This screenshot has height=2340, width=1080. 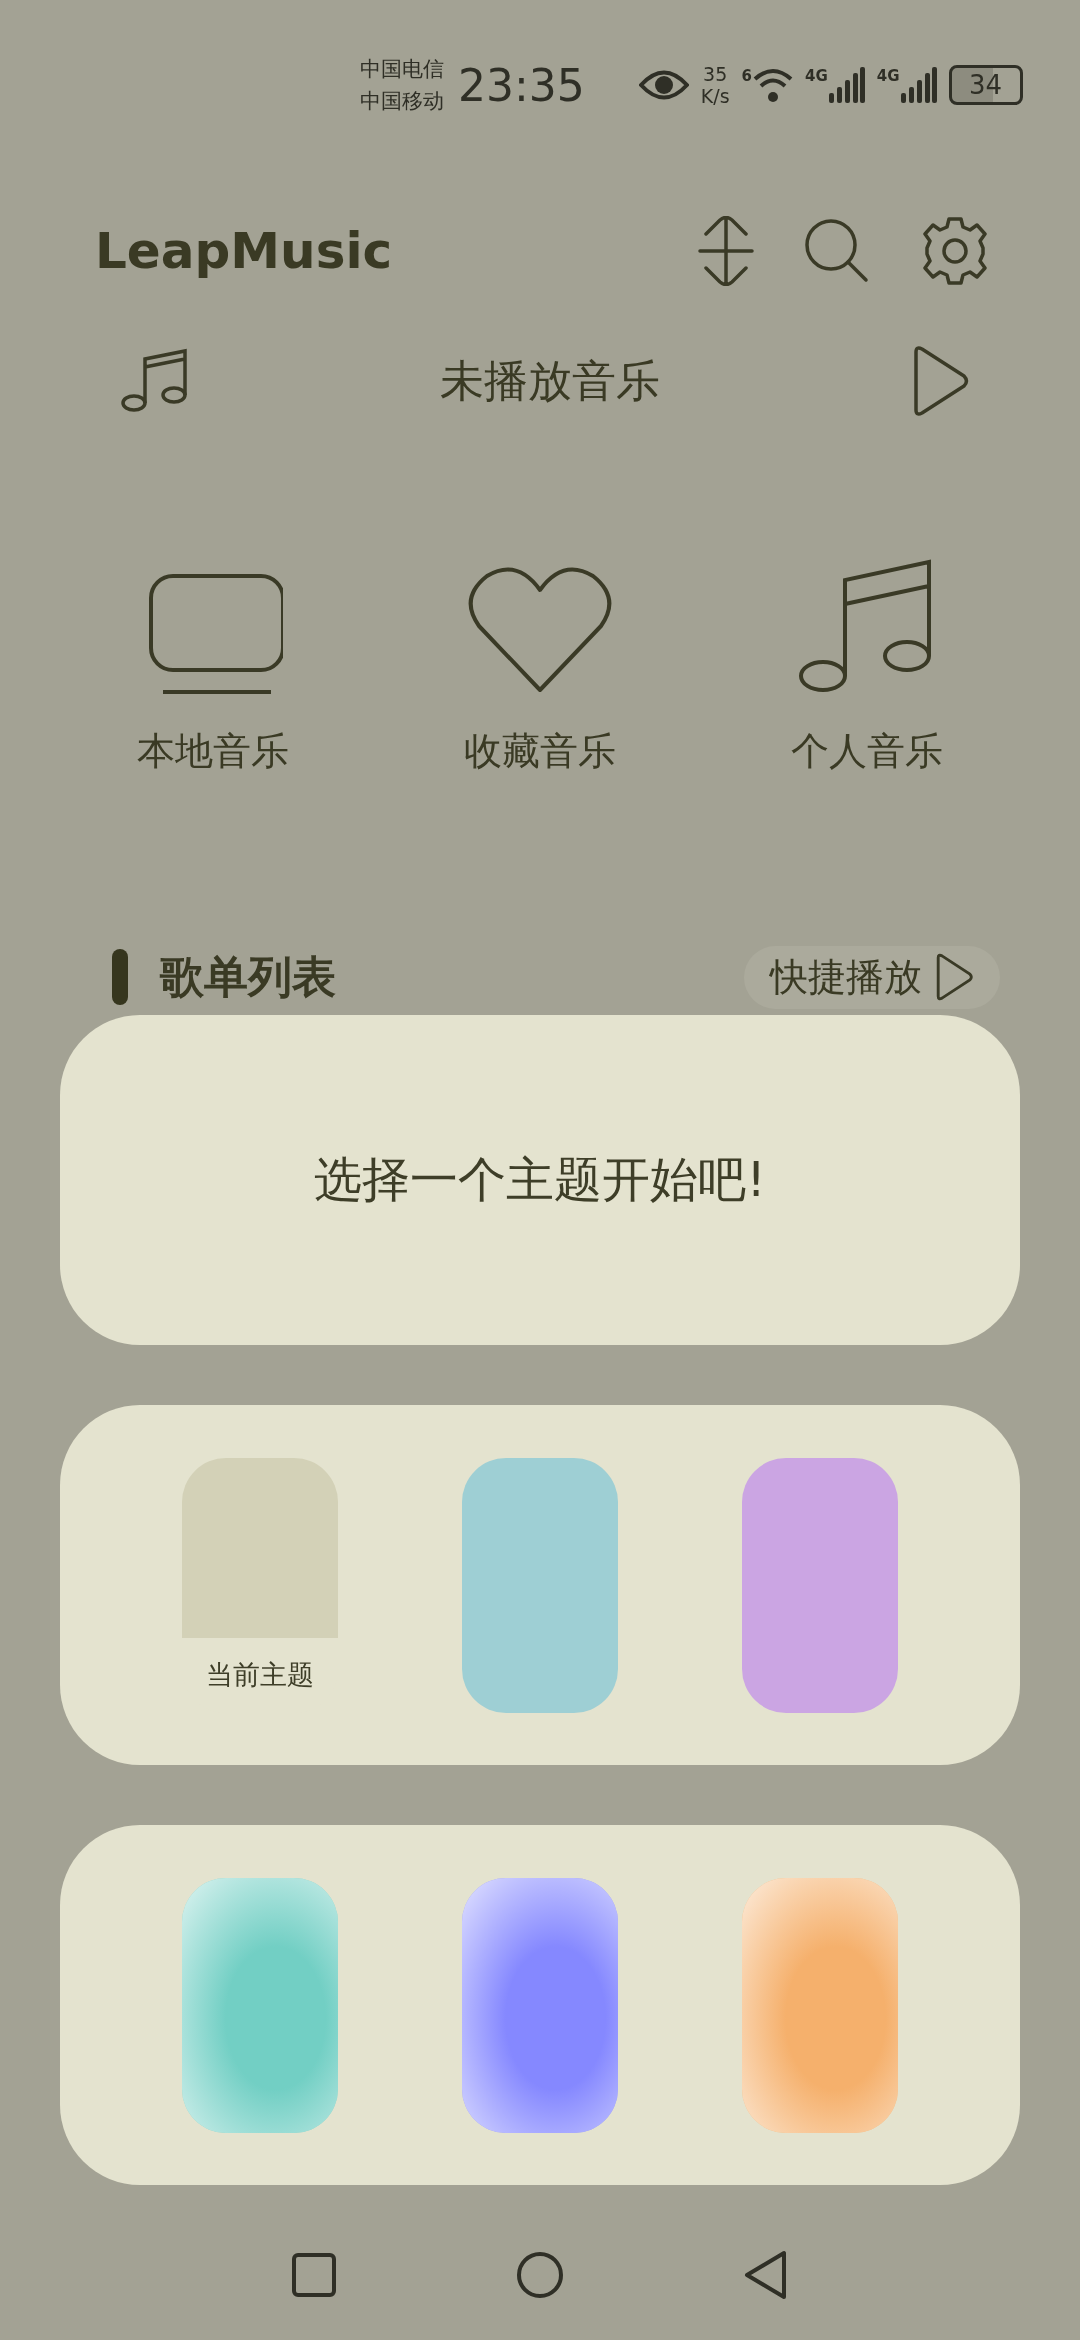 What do you see at coordinates (540, 2275) in the screenshot?
I see `home-icon` at bounding box center [540, 2275].